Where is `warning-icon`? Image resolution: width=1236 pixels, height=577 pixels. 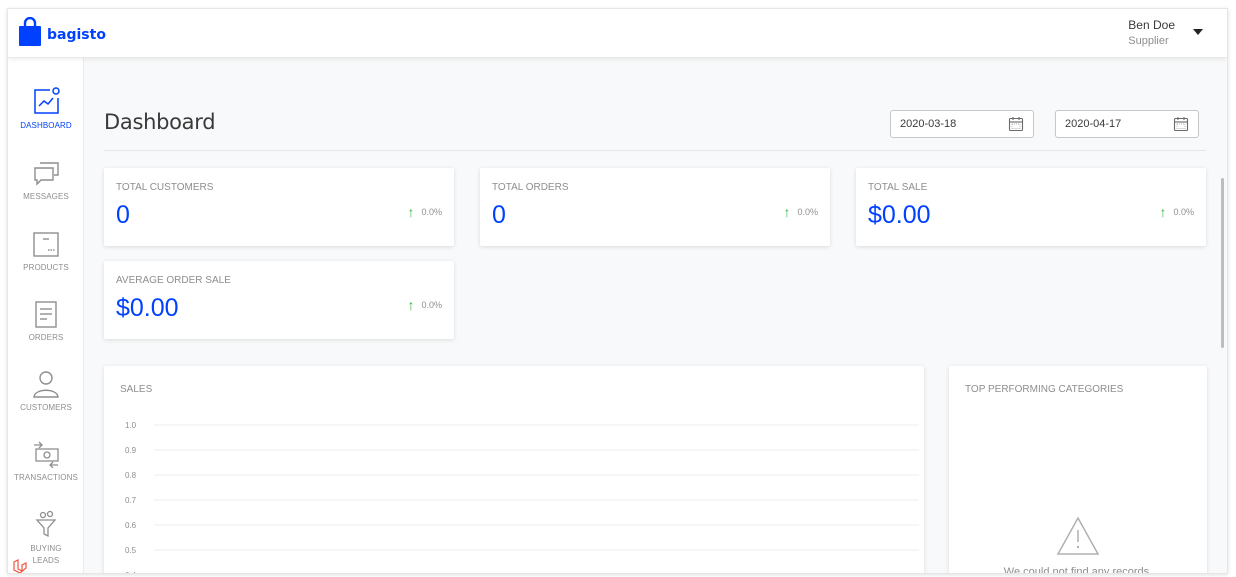 warning-icon is located at coordinates (1078, 535).